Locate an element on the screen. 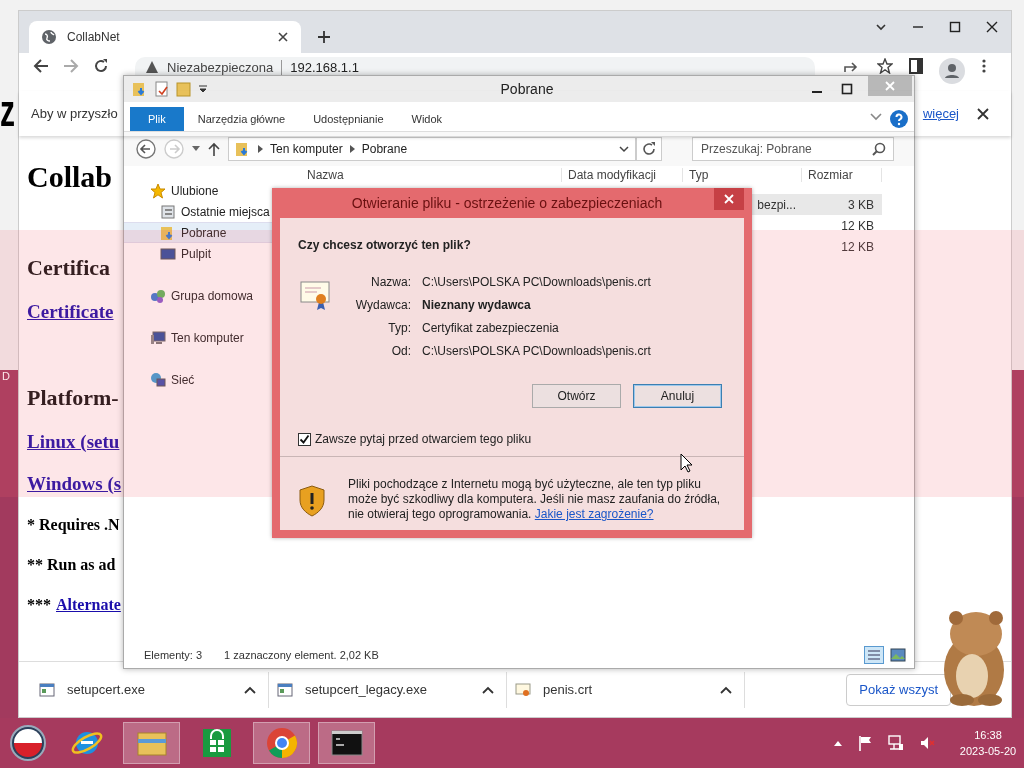 The image size is (1024, 768). recent-locations-icon is located at coordinates (196, 149).